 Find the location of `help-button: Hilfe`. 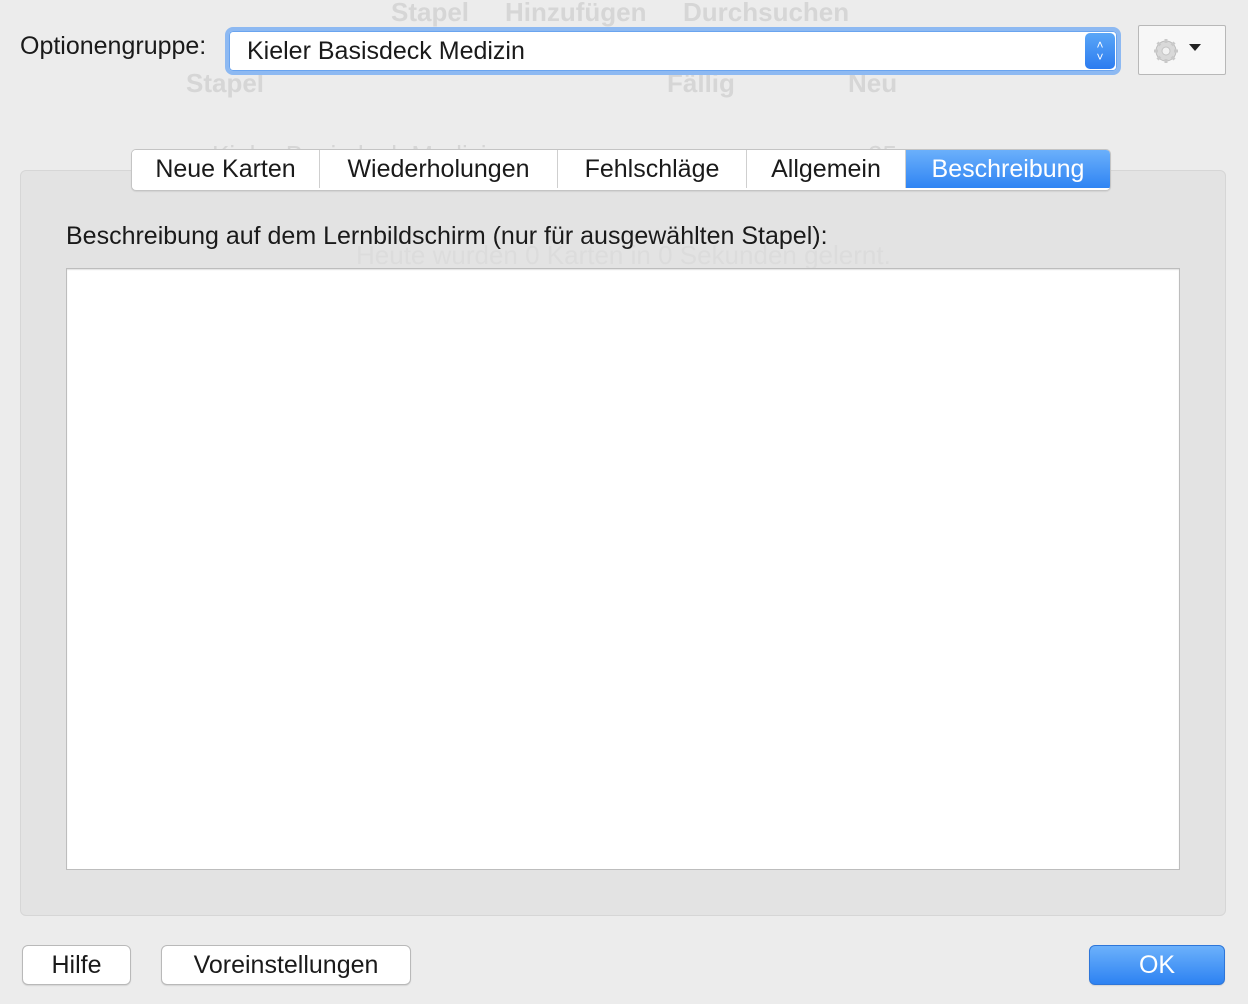

help-button: Hilfe is located at coordinates (76, 965).